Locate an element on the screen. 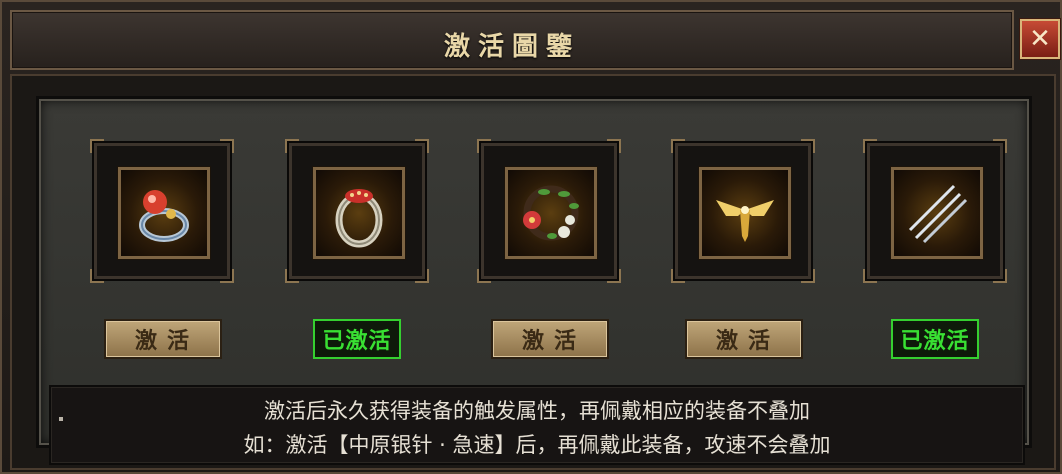 The image size is (1062, 474). activate-button-4: 激活 is located at coordinates (744, 339).